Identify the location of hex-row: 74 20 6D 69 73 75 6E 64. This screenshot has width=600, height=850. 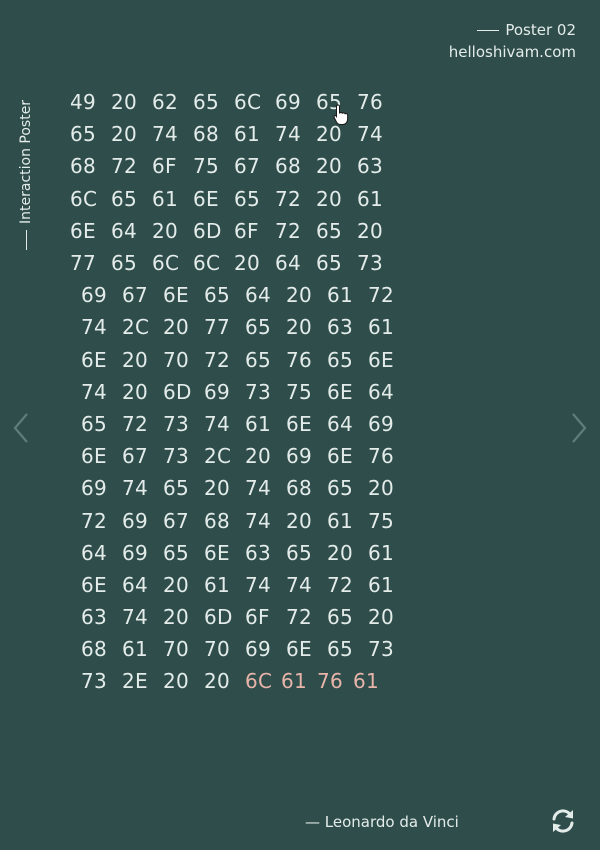
(250, 392).